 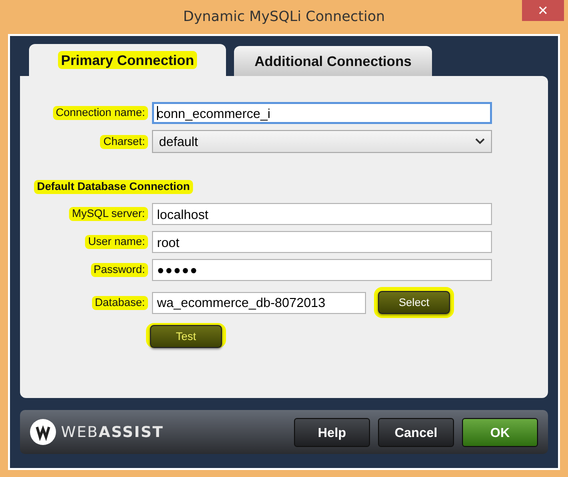 I want to click on input-field: wa_ecommerce_db-8072013, so click(x=259, y=303).